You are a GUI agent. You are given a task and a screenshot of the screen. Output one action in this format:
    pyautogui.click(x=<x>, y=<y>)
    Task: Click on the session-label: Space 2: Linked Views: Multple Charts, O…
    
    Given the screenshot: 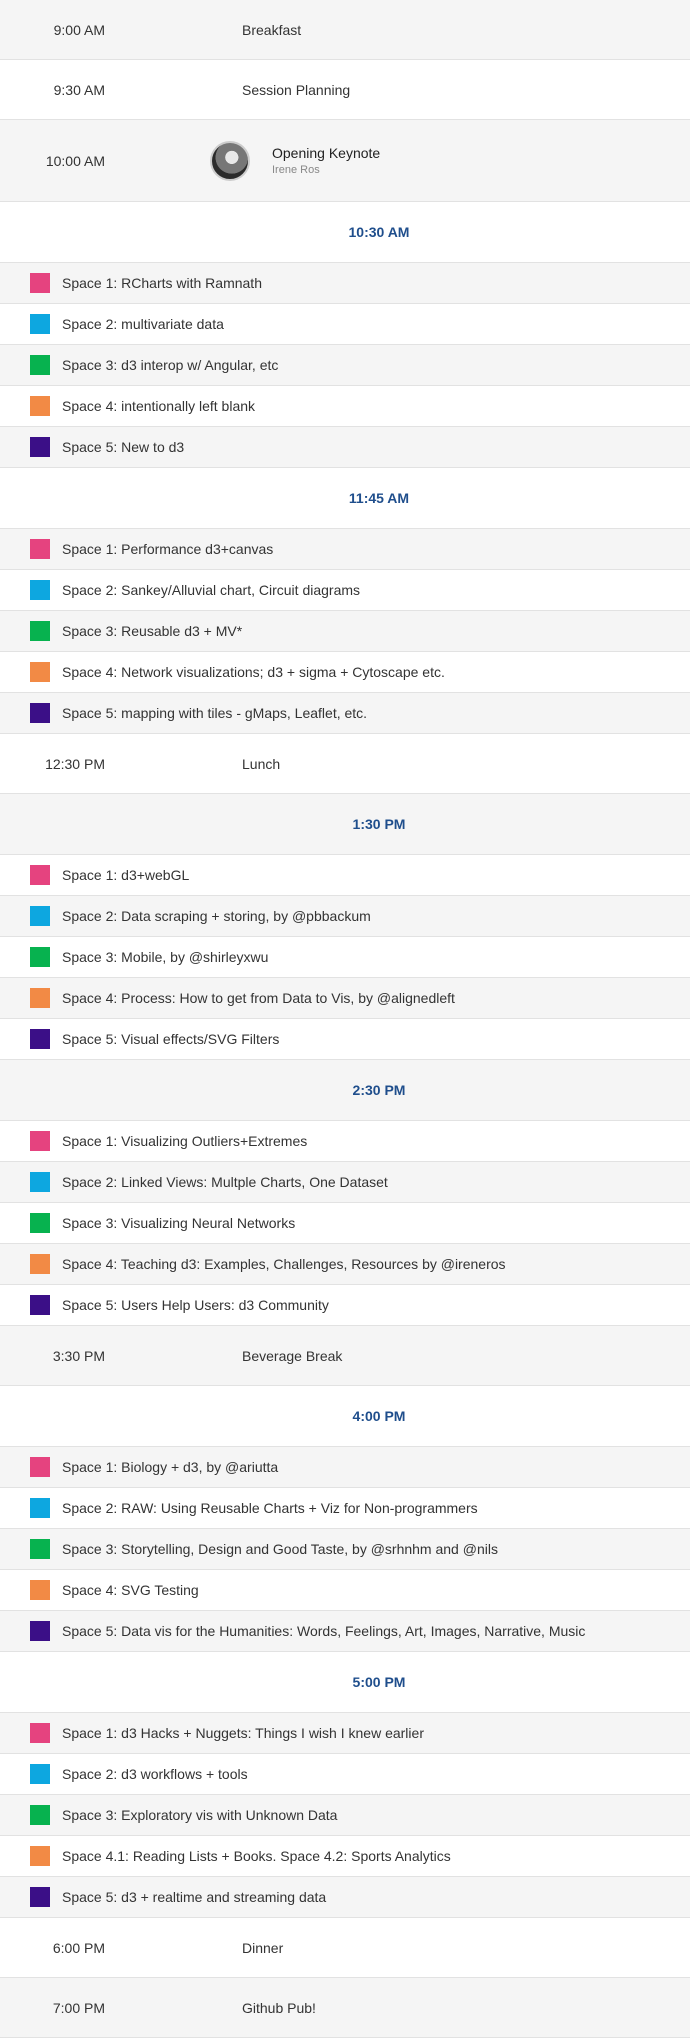 What is the action you would take?
    pyautogui.click(x=225, y=1182)
    